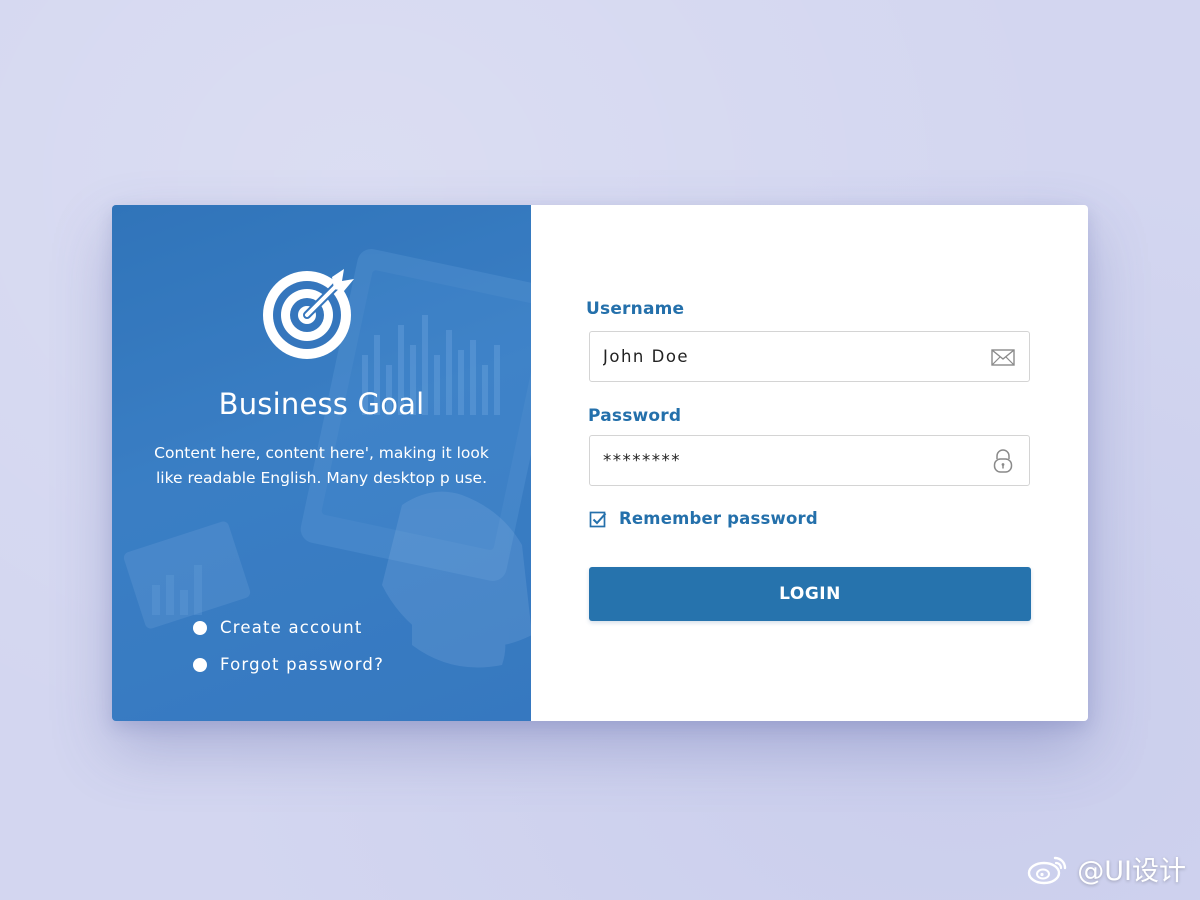  I want to click on forgot-password-label: Forgot password?, so click(302, 664).